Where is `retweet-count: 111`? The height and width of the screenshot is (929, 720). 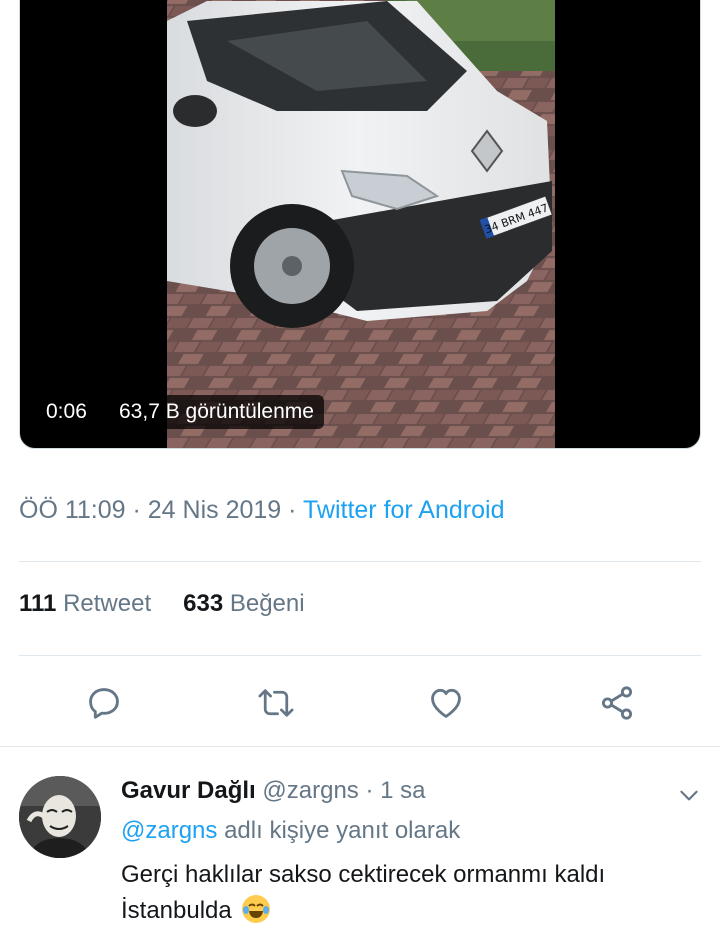 retweet-count: 111 is located at coordinates (38, 603).